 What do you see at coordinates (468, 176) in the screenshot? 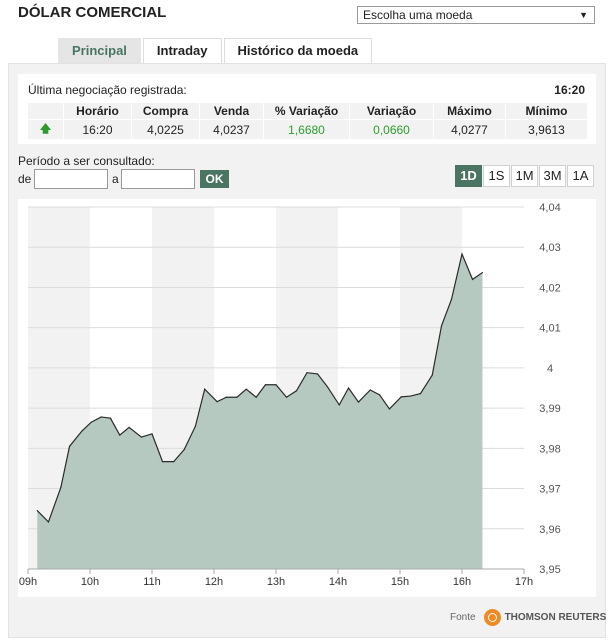
I see `range-1d-button: 1D` at bounding box center [468, 176].